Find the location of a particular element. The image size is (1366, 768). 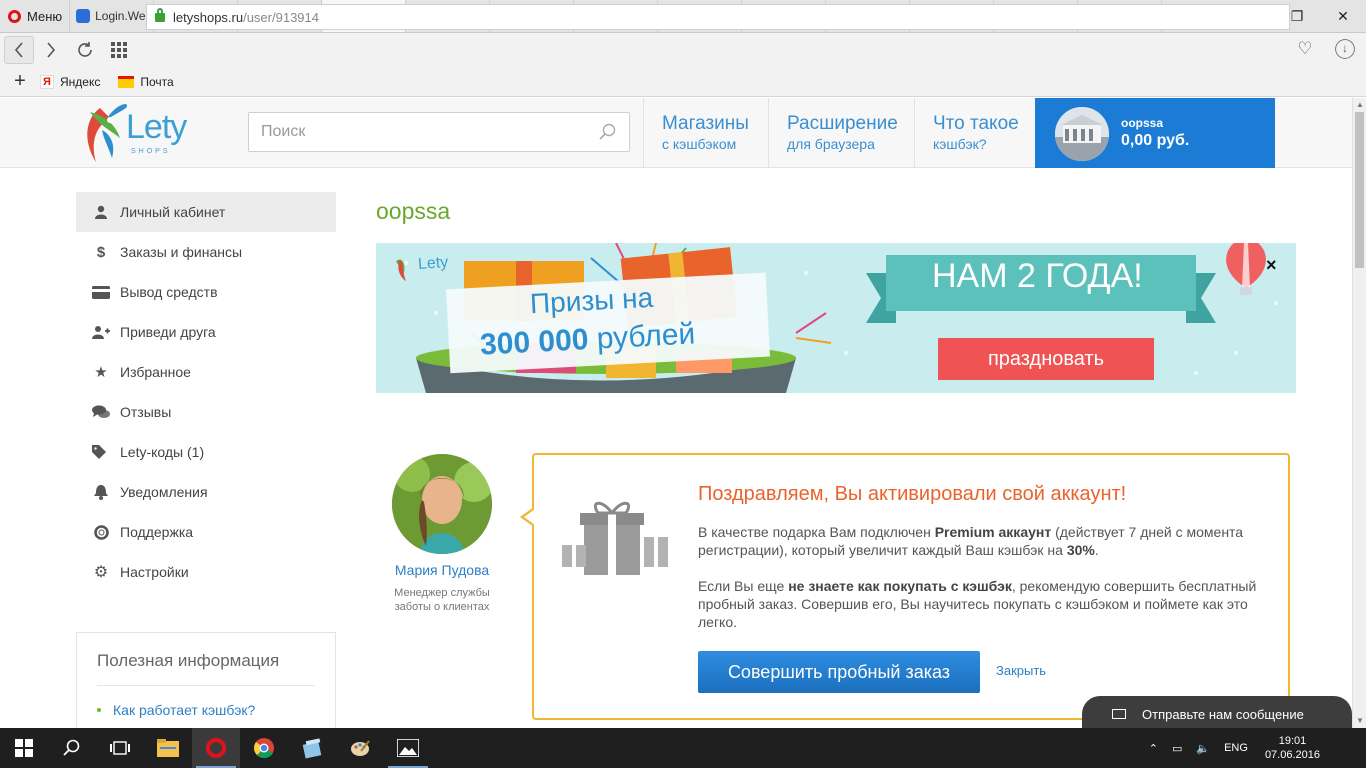

photos-app-icon is located at coordinates (408, 748).